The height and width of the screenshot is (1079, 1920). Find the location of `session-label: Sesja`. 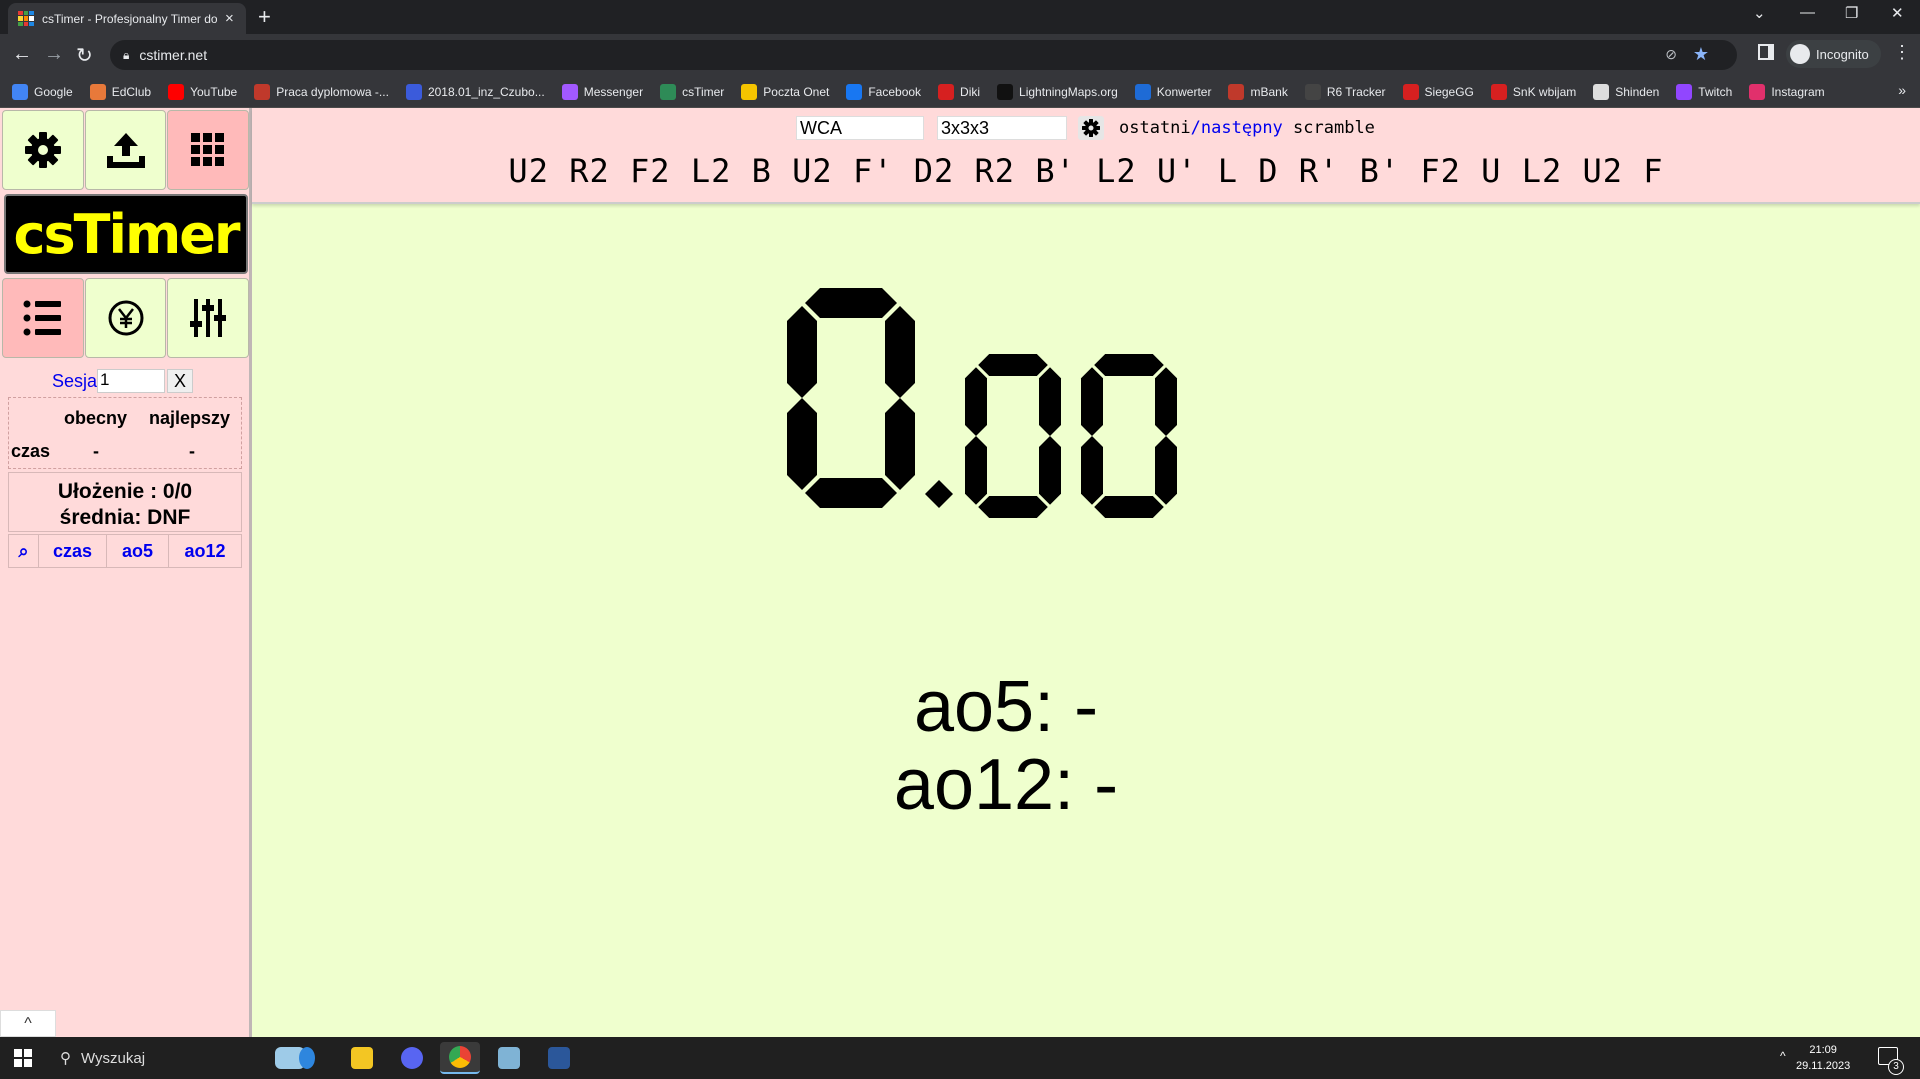

session-label: Sesja is located at coordinates (74, 381).